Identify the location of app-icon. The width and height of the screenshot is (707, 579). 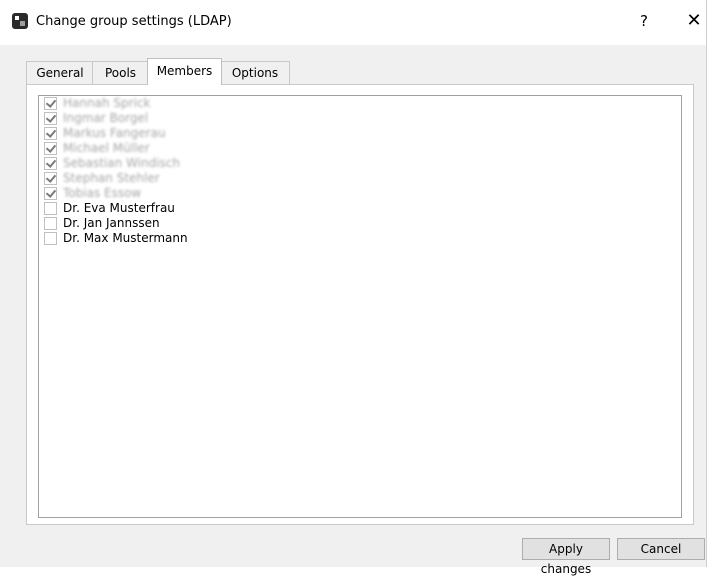
(20, 21).